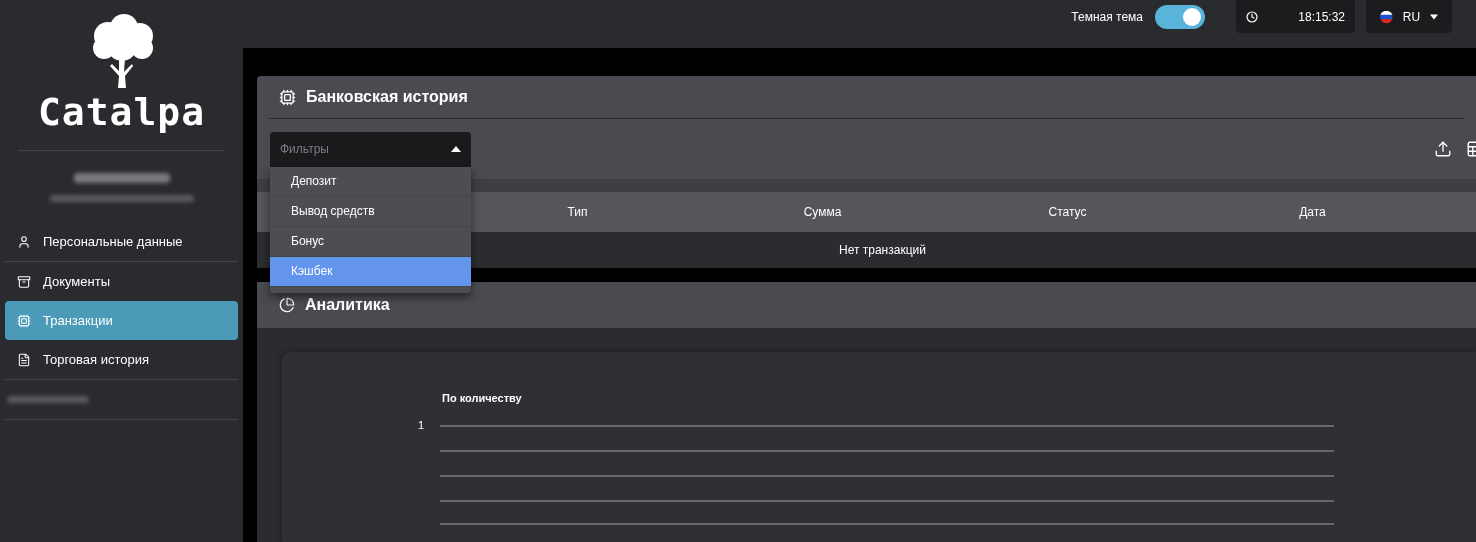  I want to click on sidebar-item: Документы, so click(121, 281).